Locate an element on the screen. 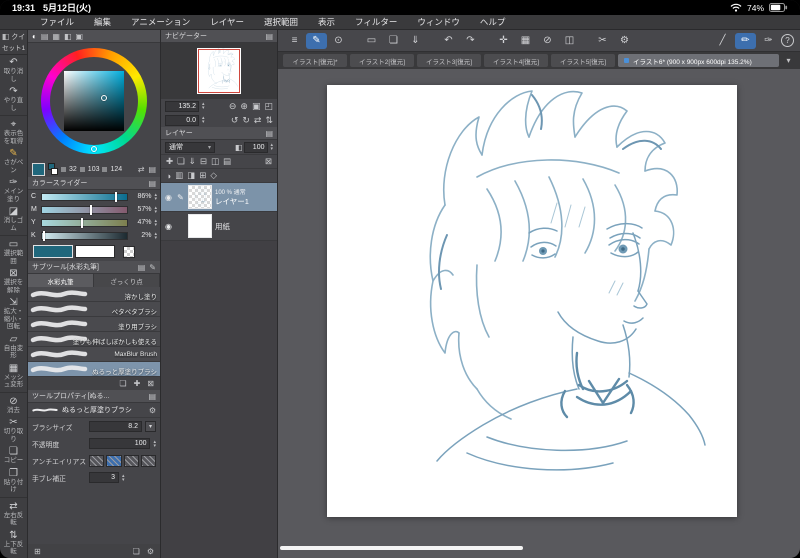  pen-tool-icon: ✎ is located at coordinates (316, 40).